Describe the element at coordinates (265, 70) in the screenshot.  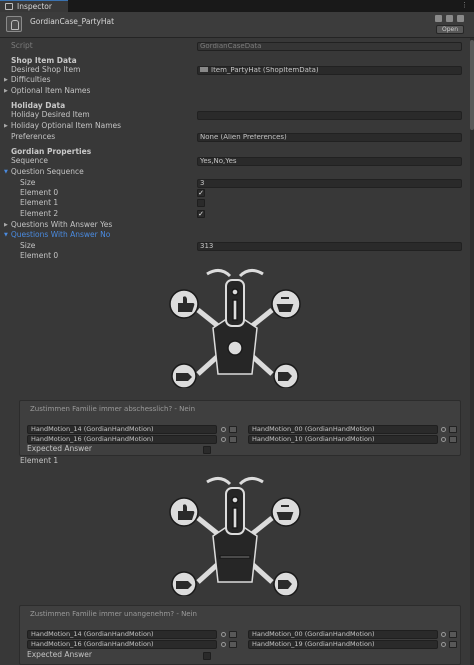
I see `desired-shop-item-value: Item_PartyHat (ShopItemData)` at that location.